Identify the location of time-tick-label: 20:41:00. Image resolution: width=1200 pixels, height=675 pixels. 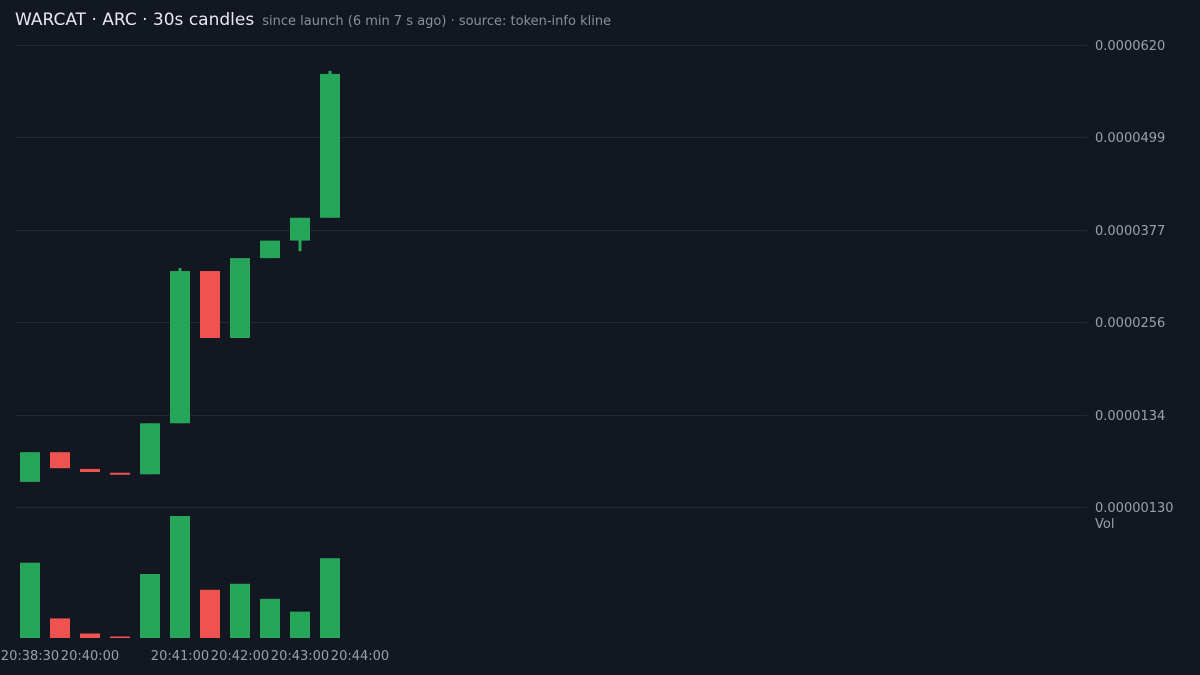
(180, 656).